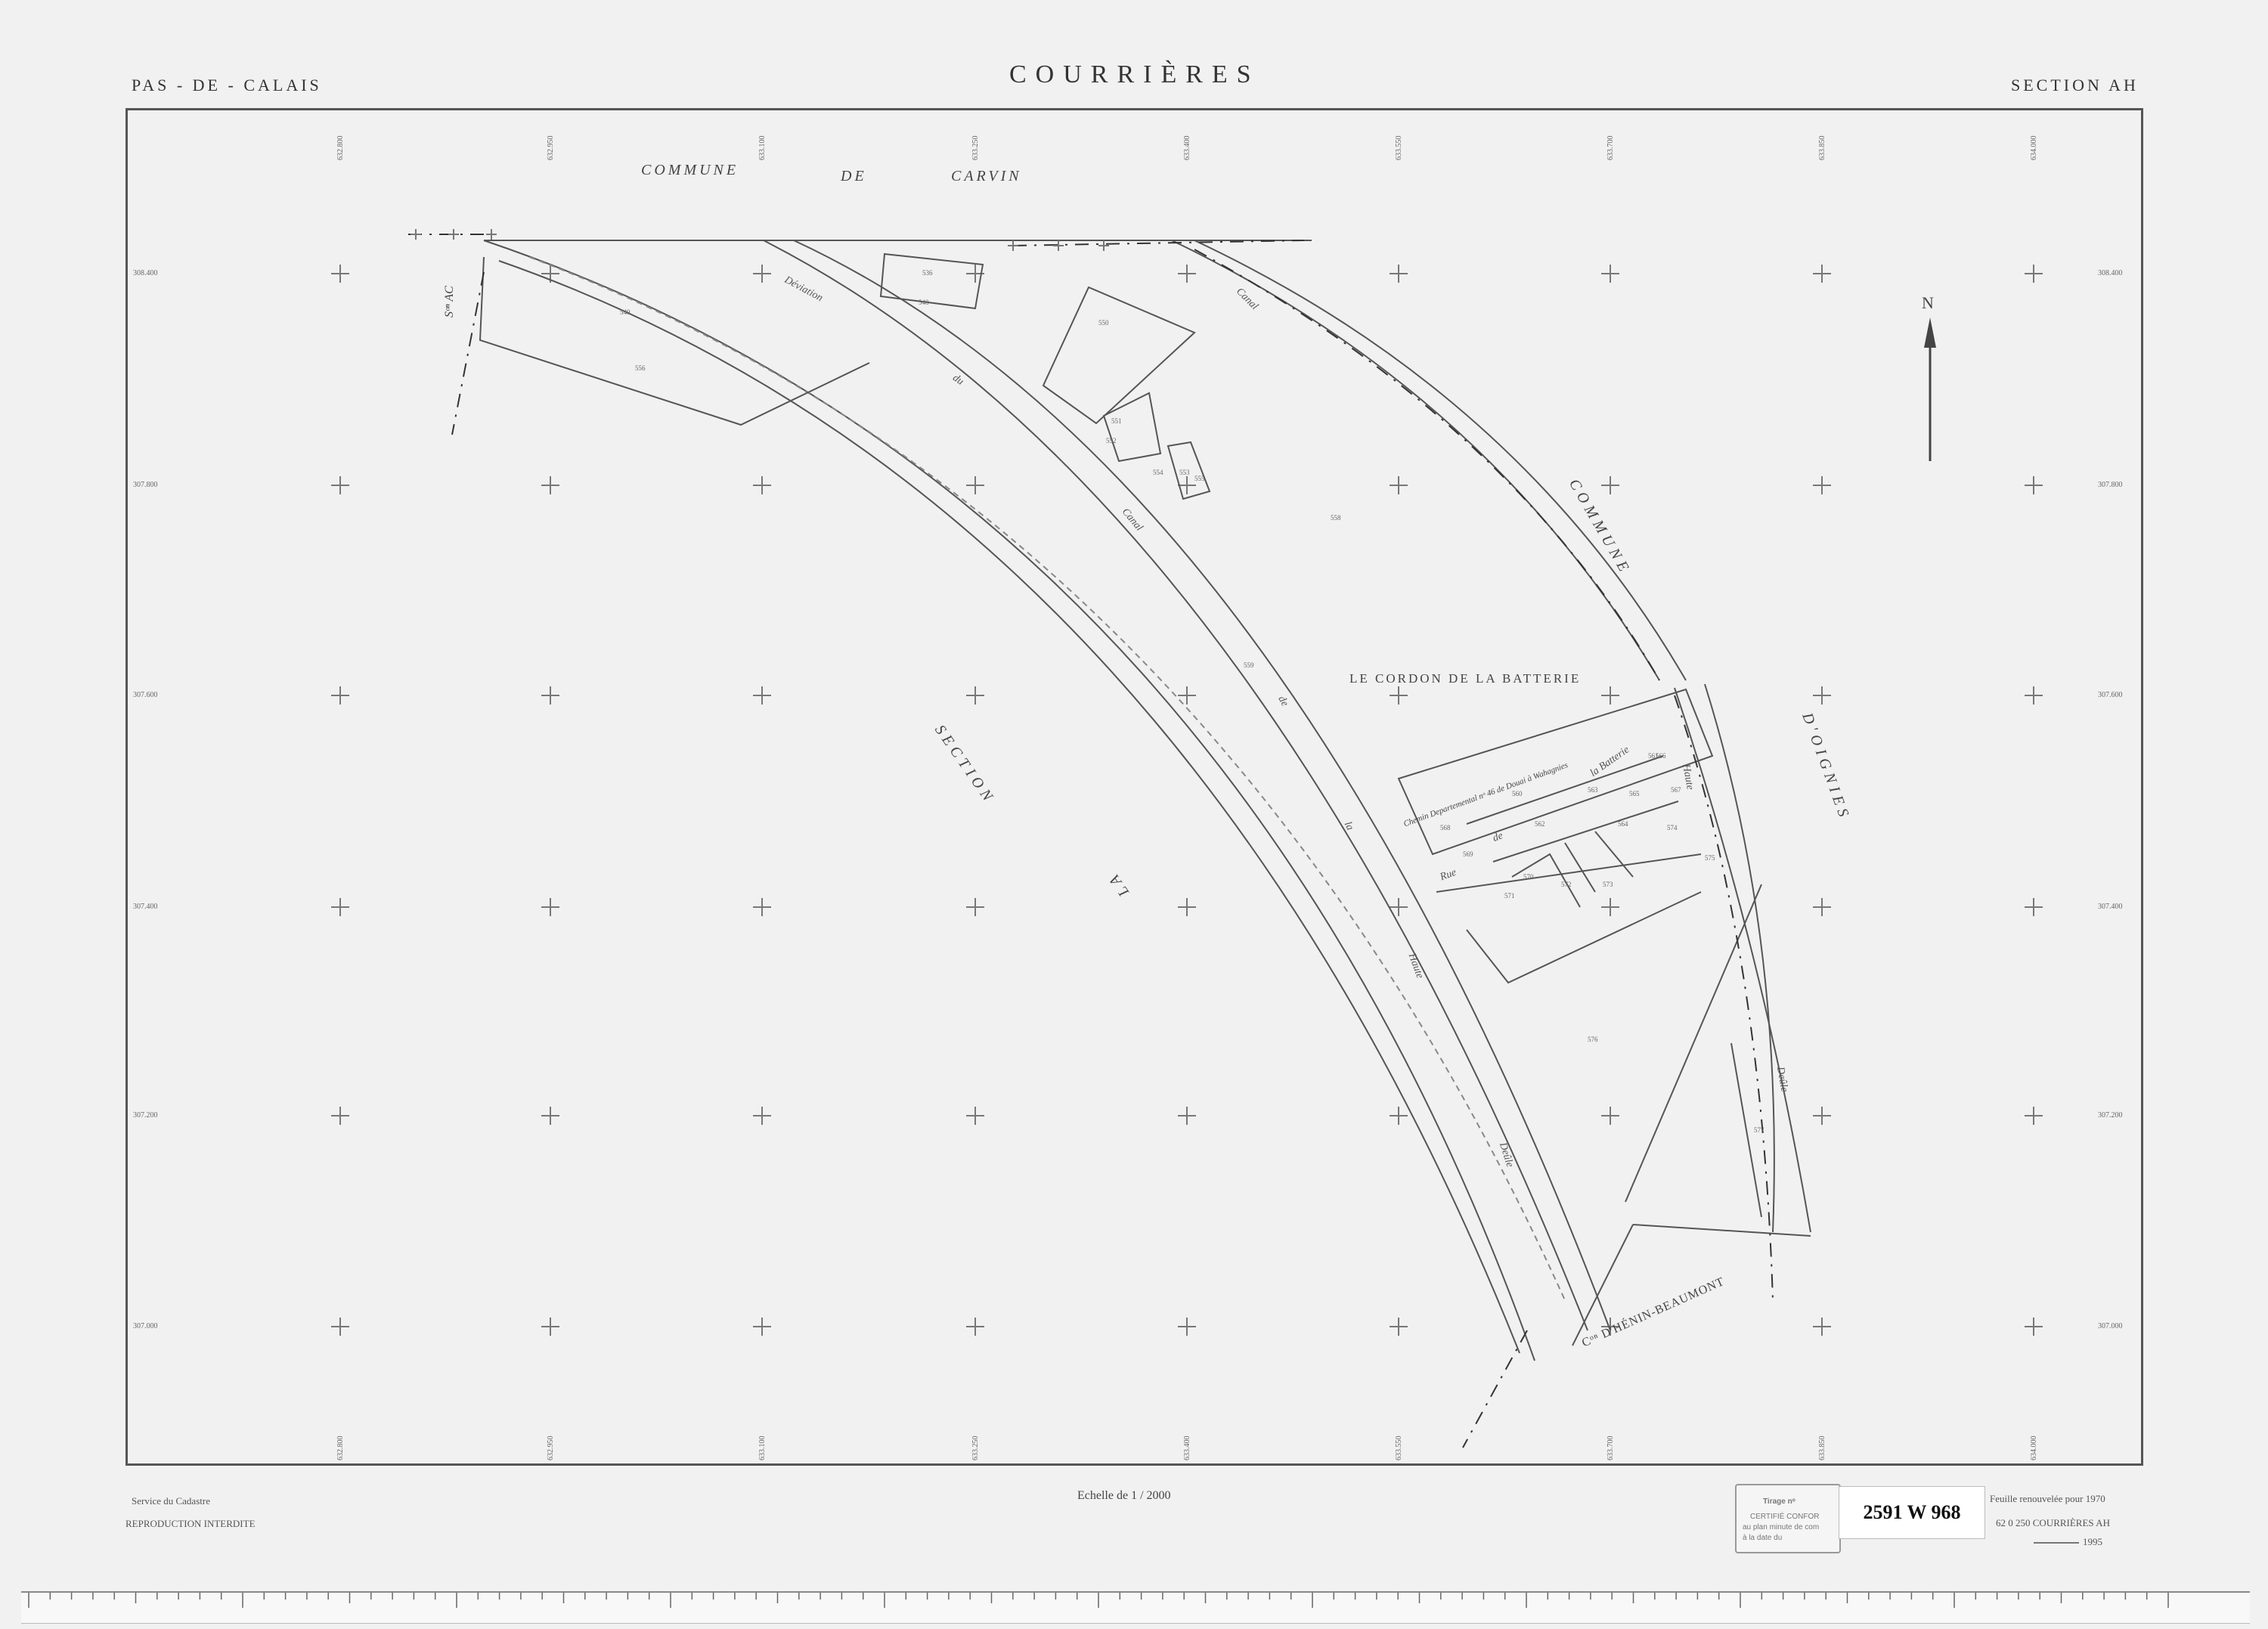 The image size is (2268, 1629). Describe the element at coordinates (1124, 1495) in the screenshot. I see `scale-label: Echelle de 1 / 2000` at that location.